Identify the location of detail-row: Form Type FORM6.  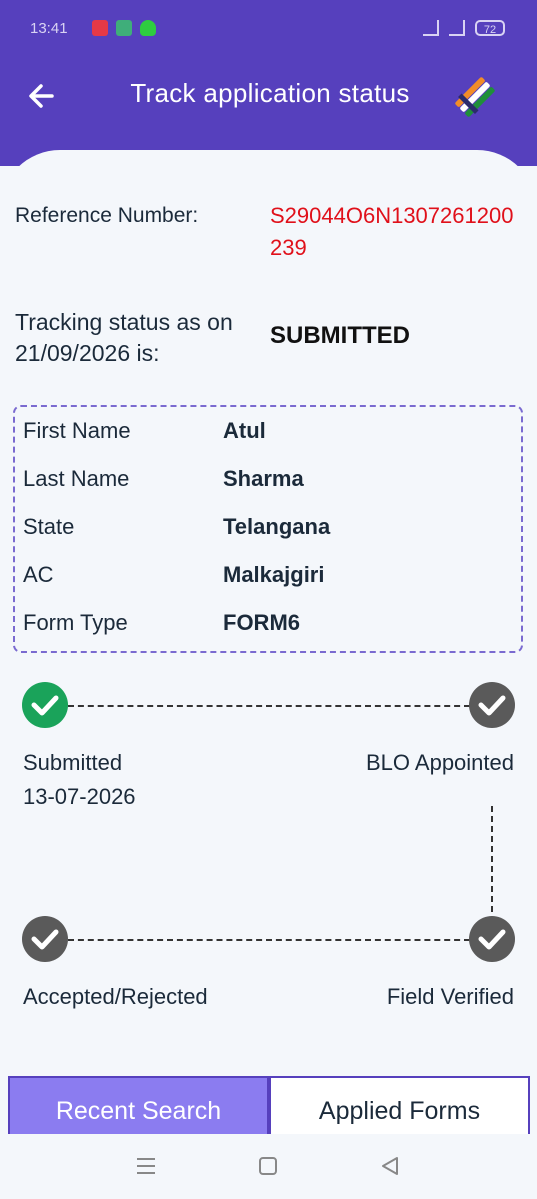
(268, 625).